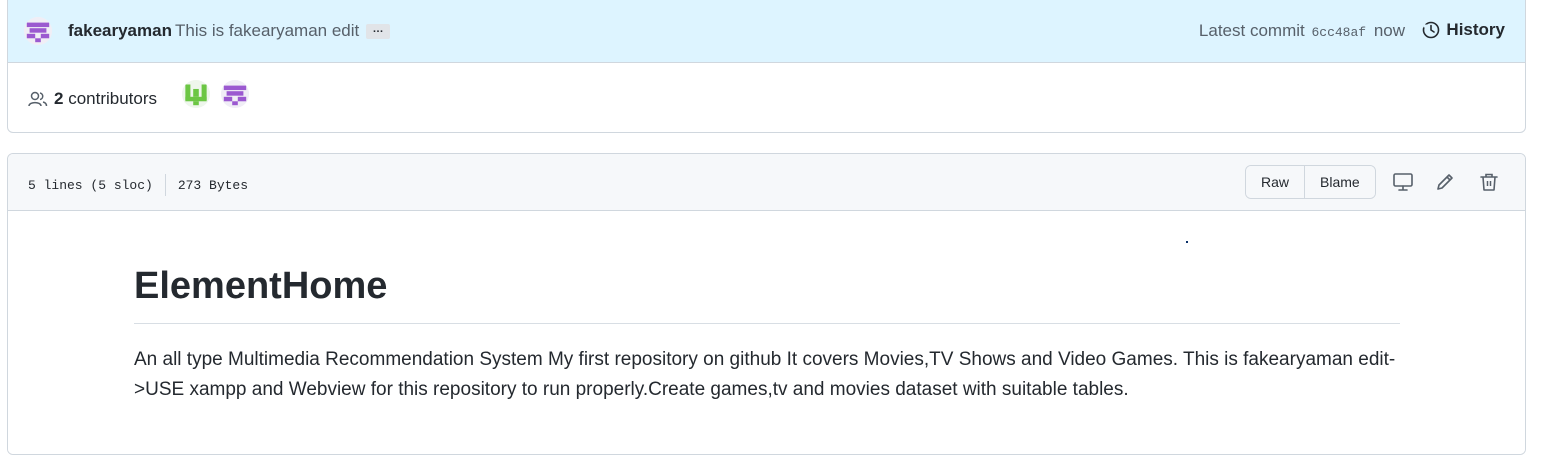  Describe the element at coordinates (196, 94) in the screenshot. I see `contributor-avatar-green` at that location.